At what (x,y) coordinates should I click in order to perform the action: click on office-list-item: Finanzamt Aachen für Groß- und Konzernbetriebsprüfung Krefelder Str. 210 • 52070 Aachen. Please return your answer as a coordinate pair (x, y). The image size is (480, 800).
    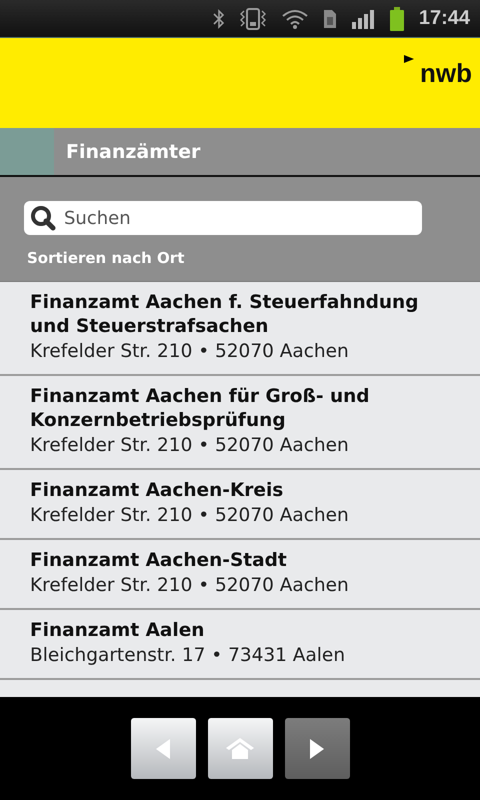
    Looking at the image, I should click on (240, 423).